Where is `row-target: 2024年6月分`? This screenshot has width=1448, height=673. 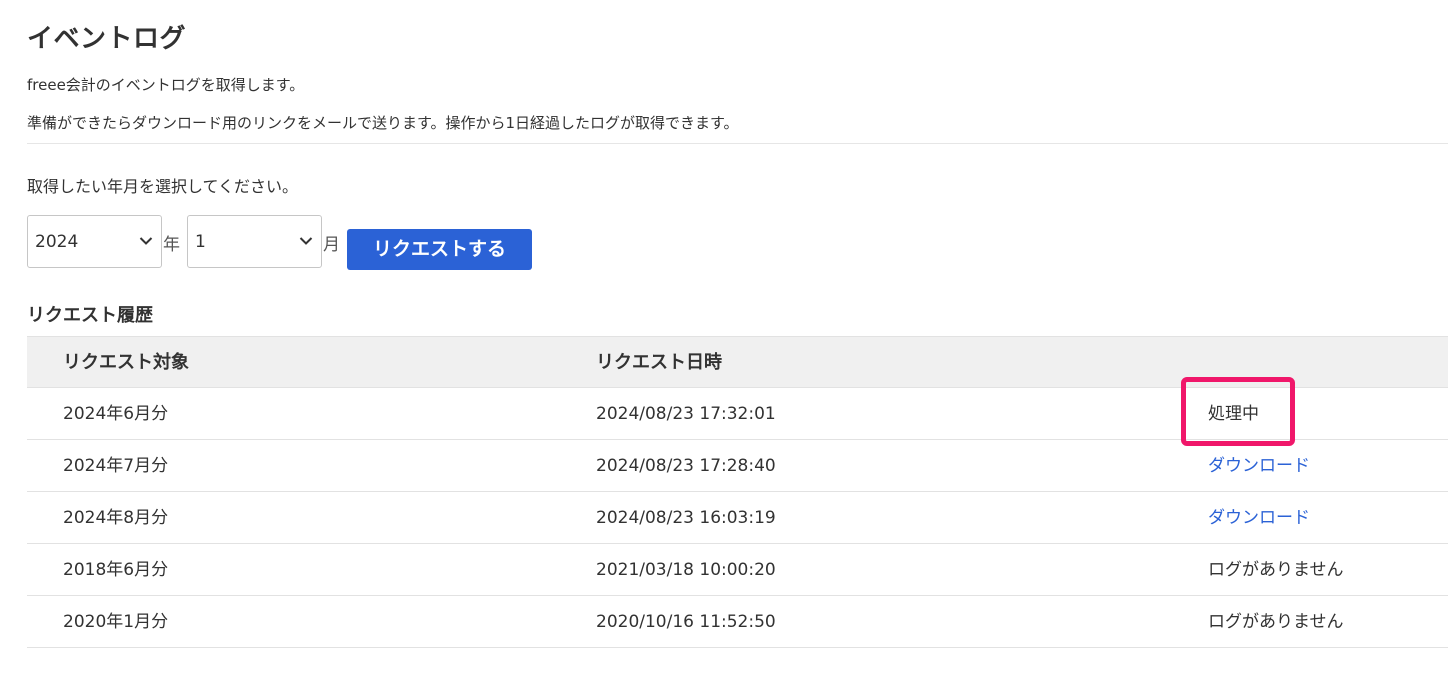
row-target: 2024年6月分 is located at coordinates (116, 414).